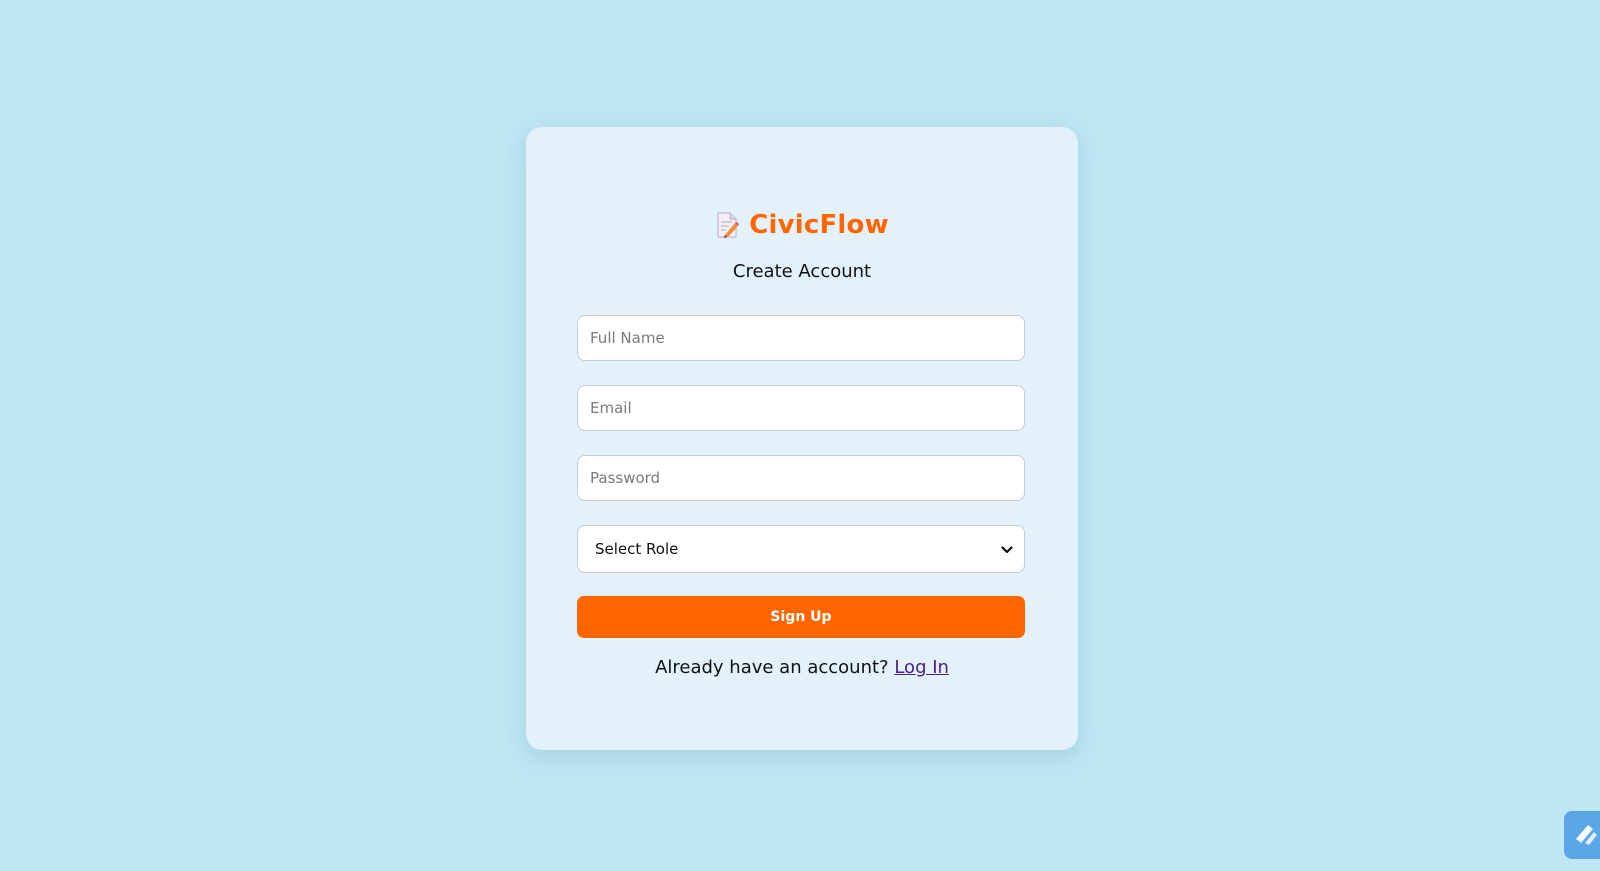 This screenshot has height=871, width=1600. Describe the element at coordinates (921, 667) in the screenshot. I see `login-link: Log In` at that location.